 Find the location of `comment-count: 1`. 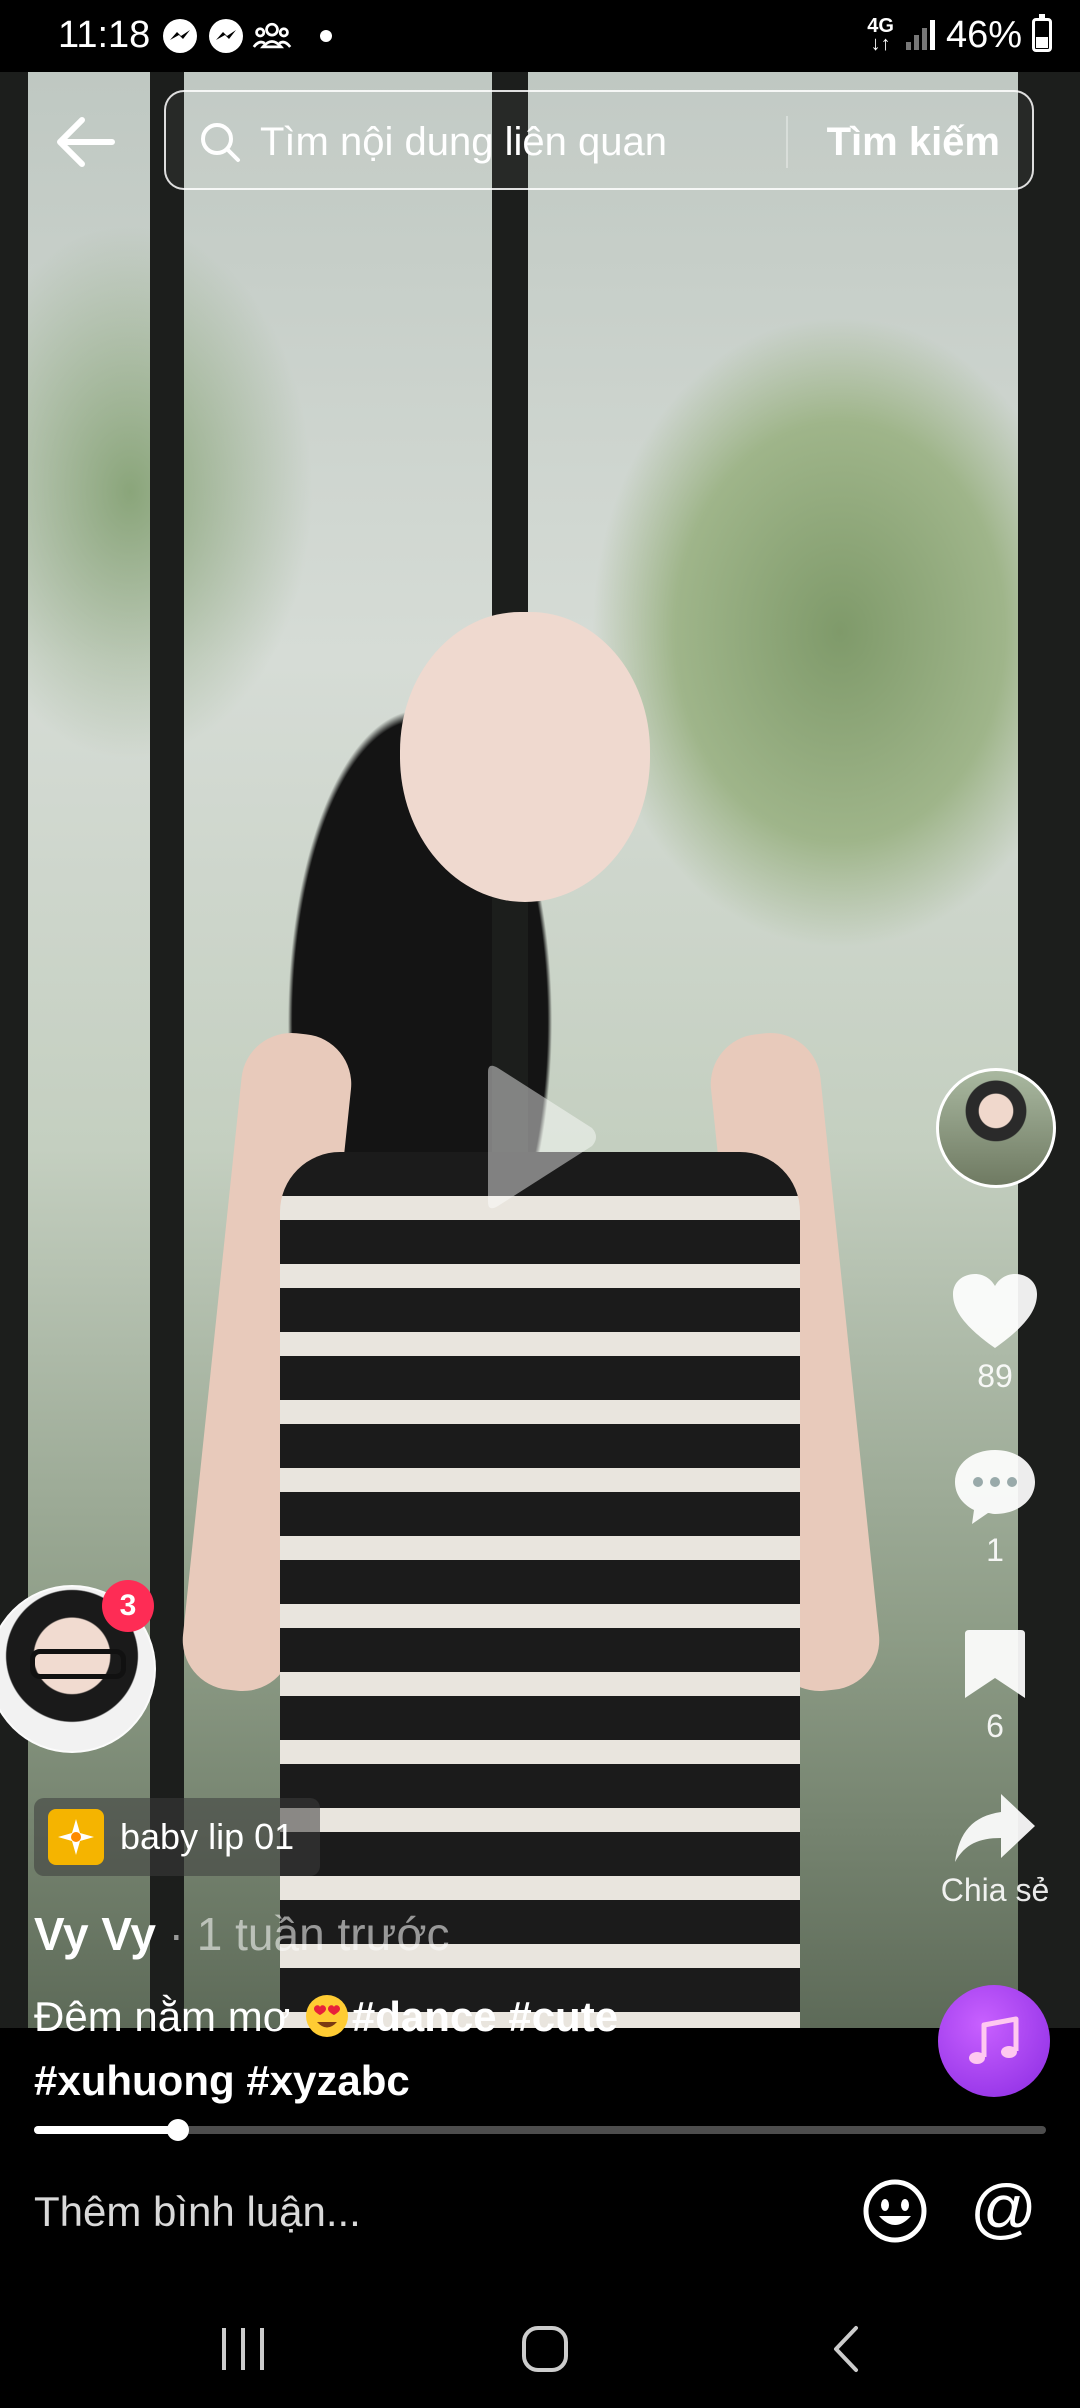

comment-count: 1 is located at coordinates (995, 1550).